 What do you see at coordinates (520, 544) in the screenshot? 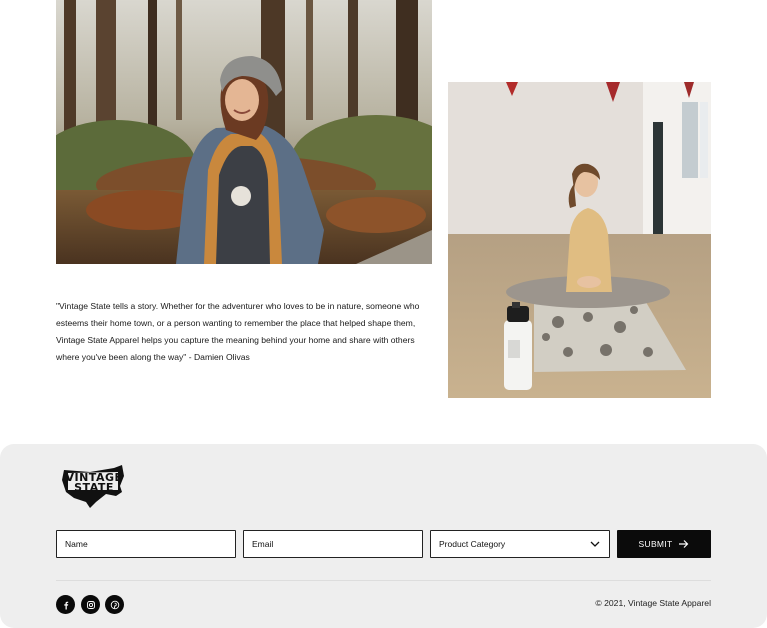
I see `product-category-select: Product Category` at bounding box center [520, 544].